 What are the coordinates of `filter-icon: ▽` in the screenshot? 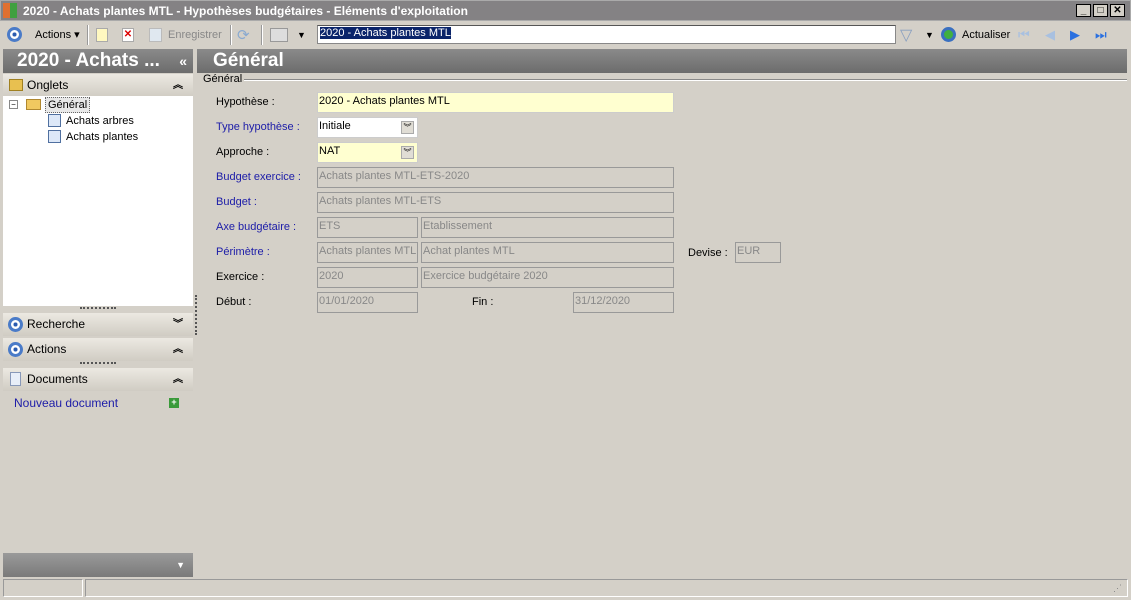 It's located at (906, 35).